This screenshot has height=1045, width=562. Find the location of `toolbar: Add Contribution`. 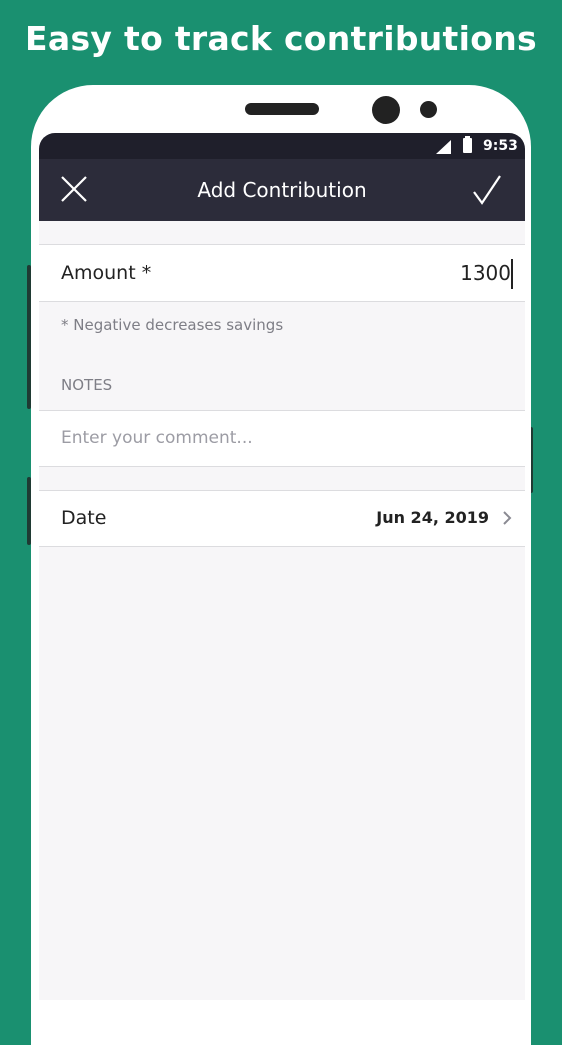

toolbar: Add Contribution is located at coordinates (282, 190).